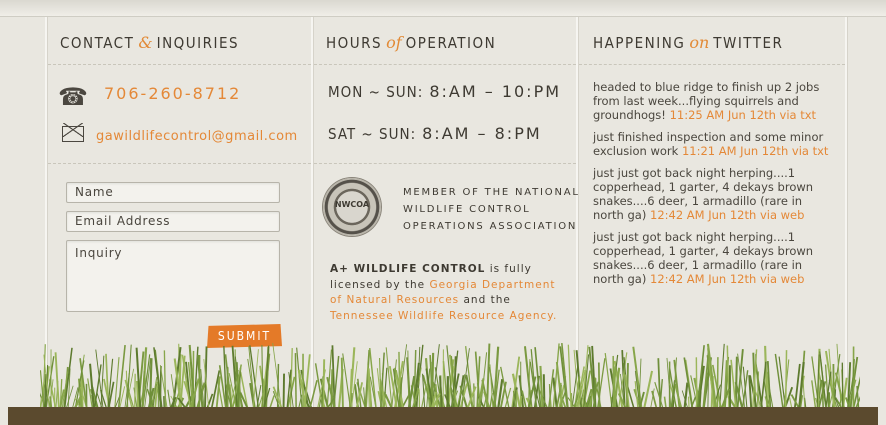 The width and height of the screenshot is (886, 425). I want to click on hours-row: SAT ~ SUN: 8:AM – 8:PM, so click(435, 133).